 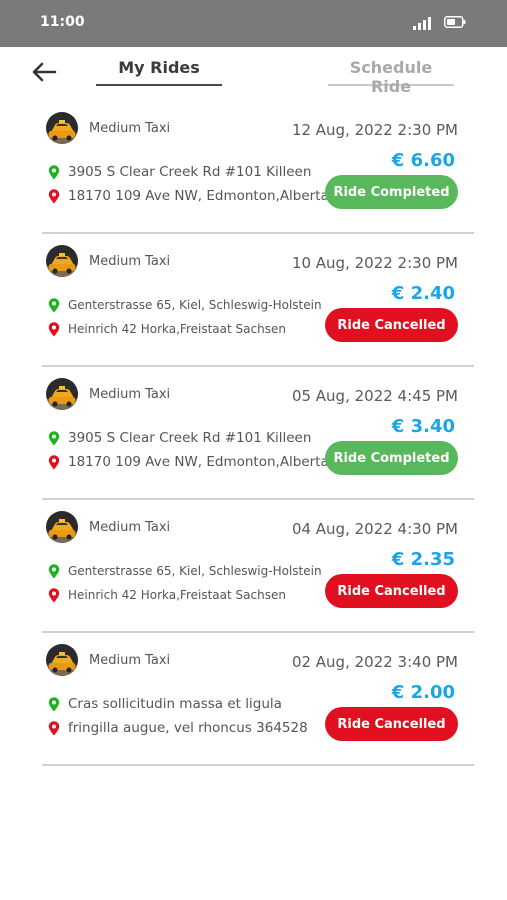 I want to click on ride-fare: € 6.60, so click(x=423, y=160).